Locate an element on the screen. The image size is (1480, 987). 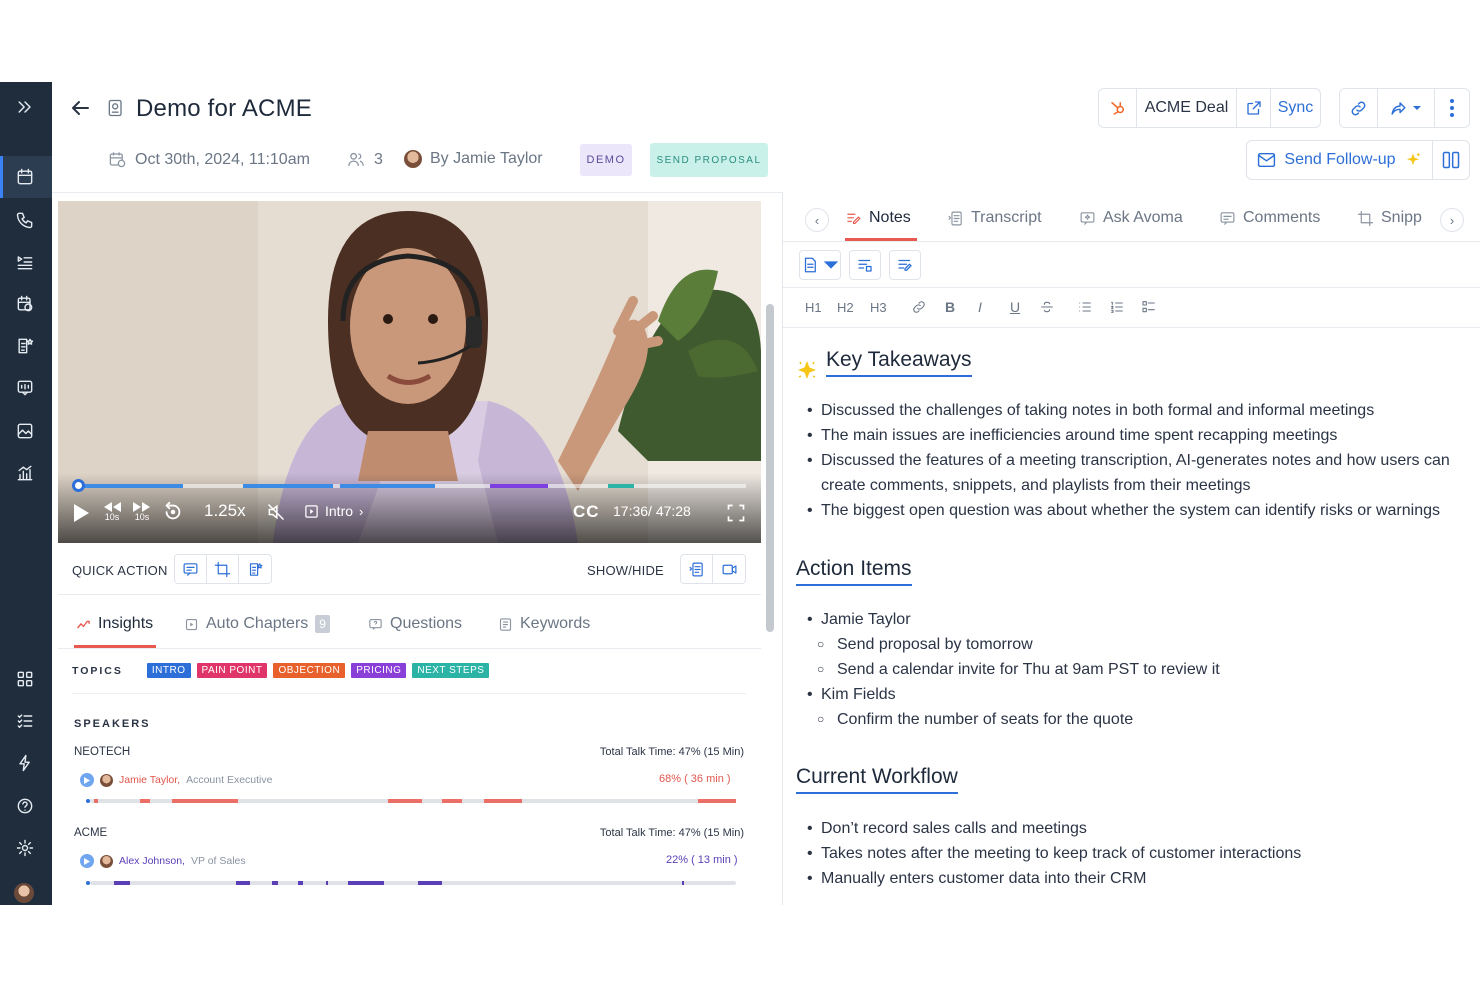
follow-up-group: Send Follow-up is located at coordinates (1358, 160).